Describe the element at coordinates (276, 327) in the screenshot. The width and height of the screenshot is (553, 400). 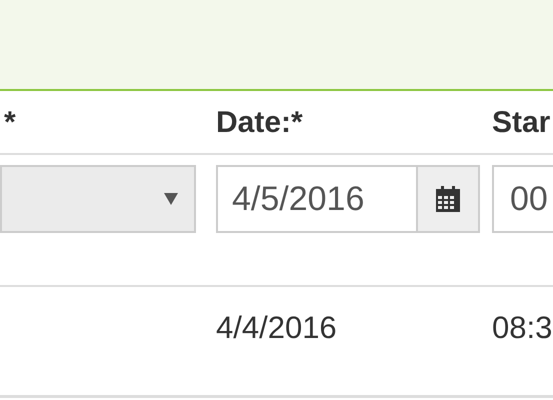
I see `table-cell: 4/4/2016` at that location.